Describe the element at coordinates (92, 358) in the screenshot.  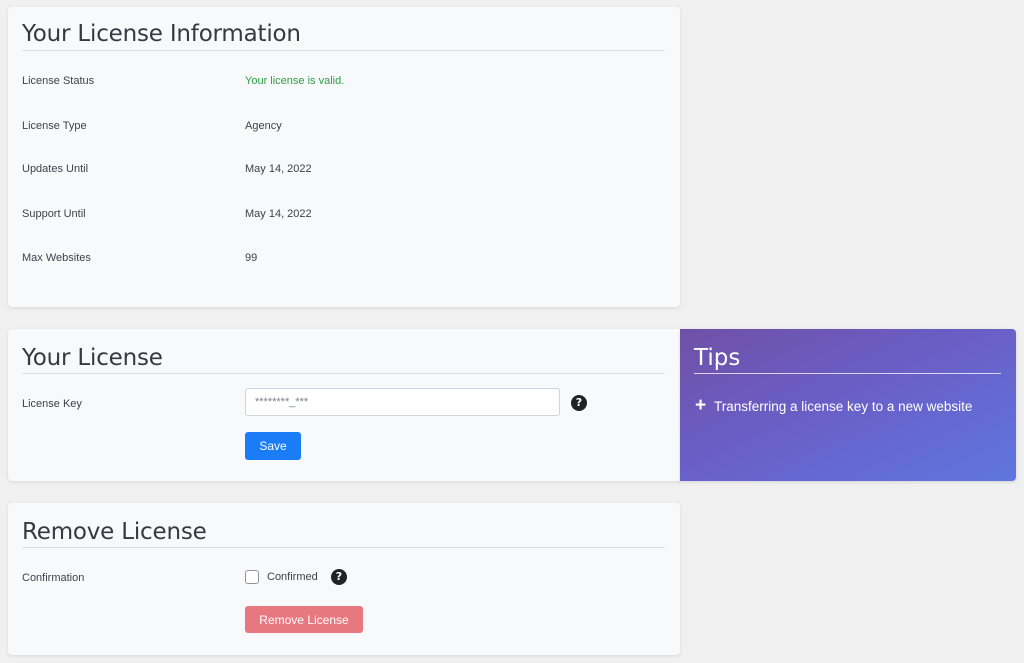
I see `your-license-title: Your License` at that location.